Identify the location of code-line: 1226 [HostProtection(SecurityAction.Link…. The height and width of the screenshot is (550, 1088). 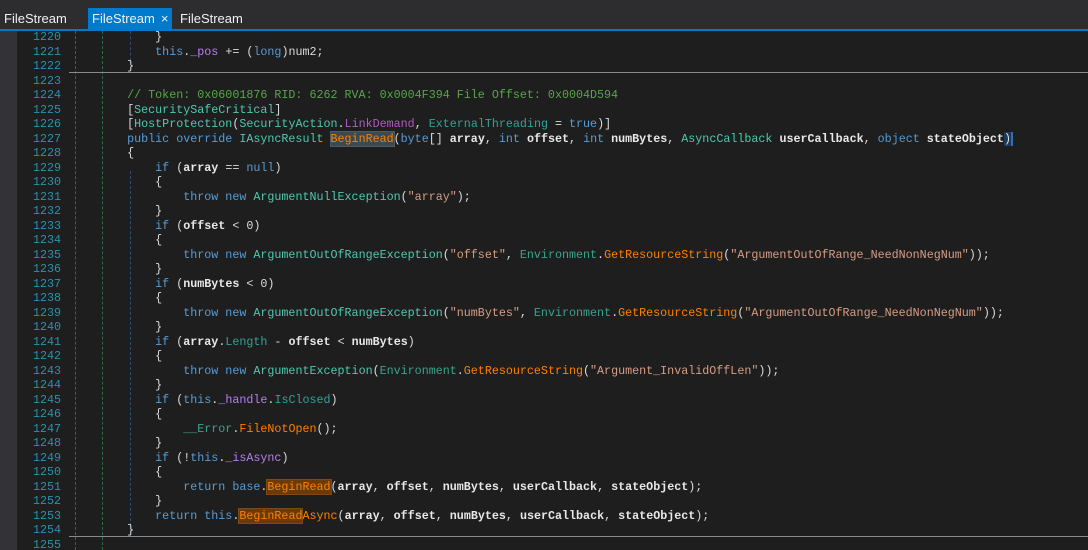
(552, 124).